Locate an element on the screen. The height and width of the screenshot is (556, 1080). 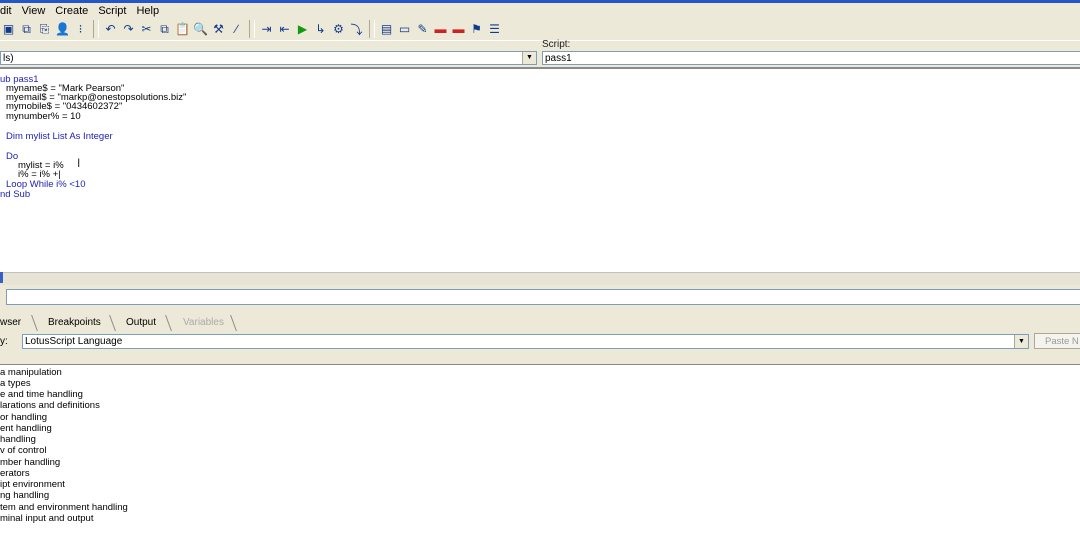
object-combo-value: ls) is located at coordinates (8, 58).